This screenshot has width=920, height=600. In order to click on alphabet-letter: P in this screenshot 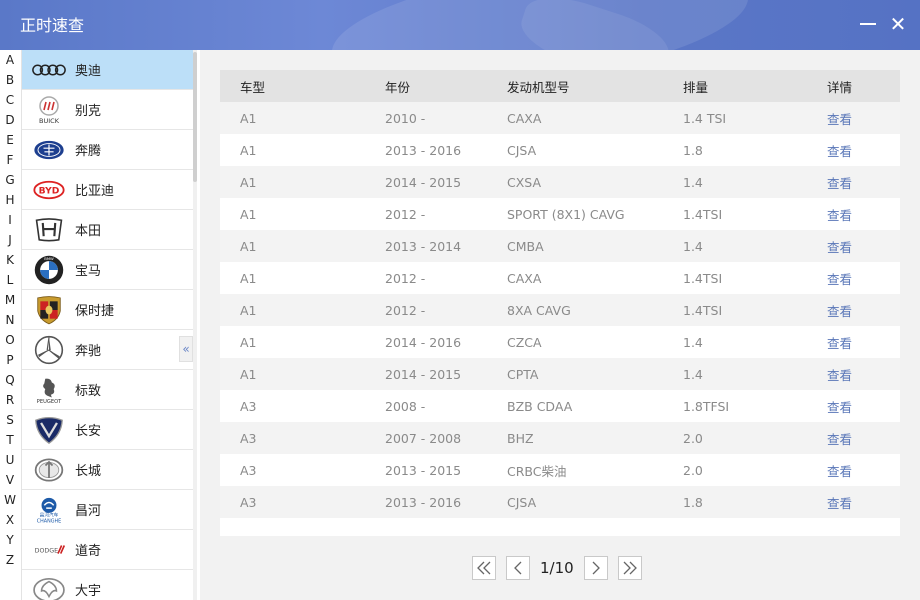, I will do `click(10, 360)`.